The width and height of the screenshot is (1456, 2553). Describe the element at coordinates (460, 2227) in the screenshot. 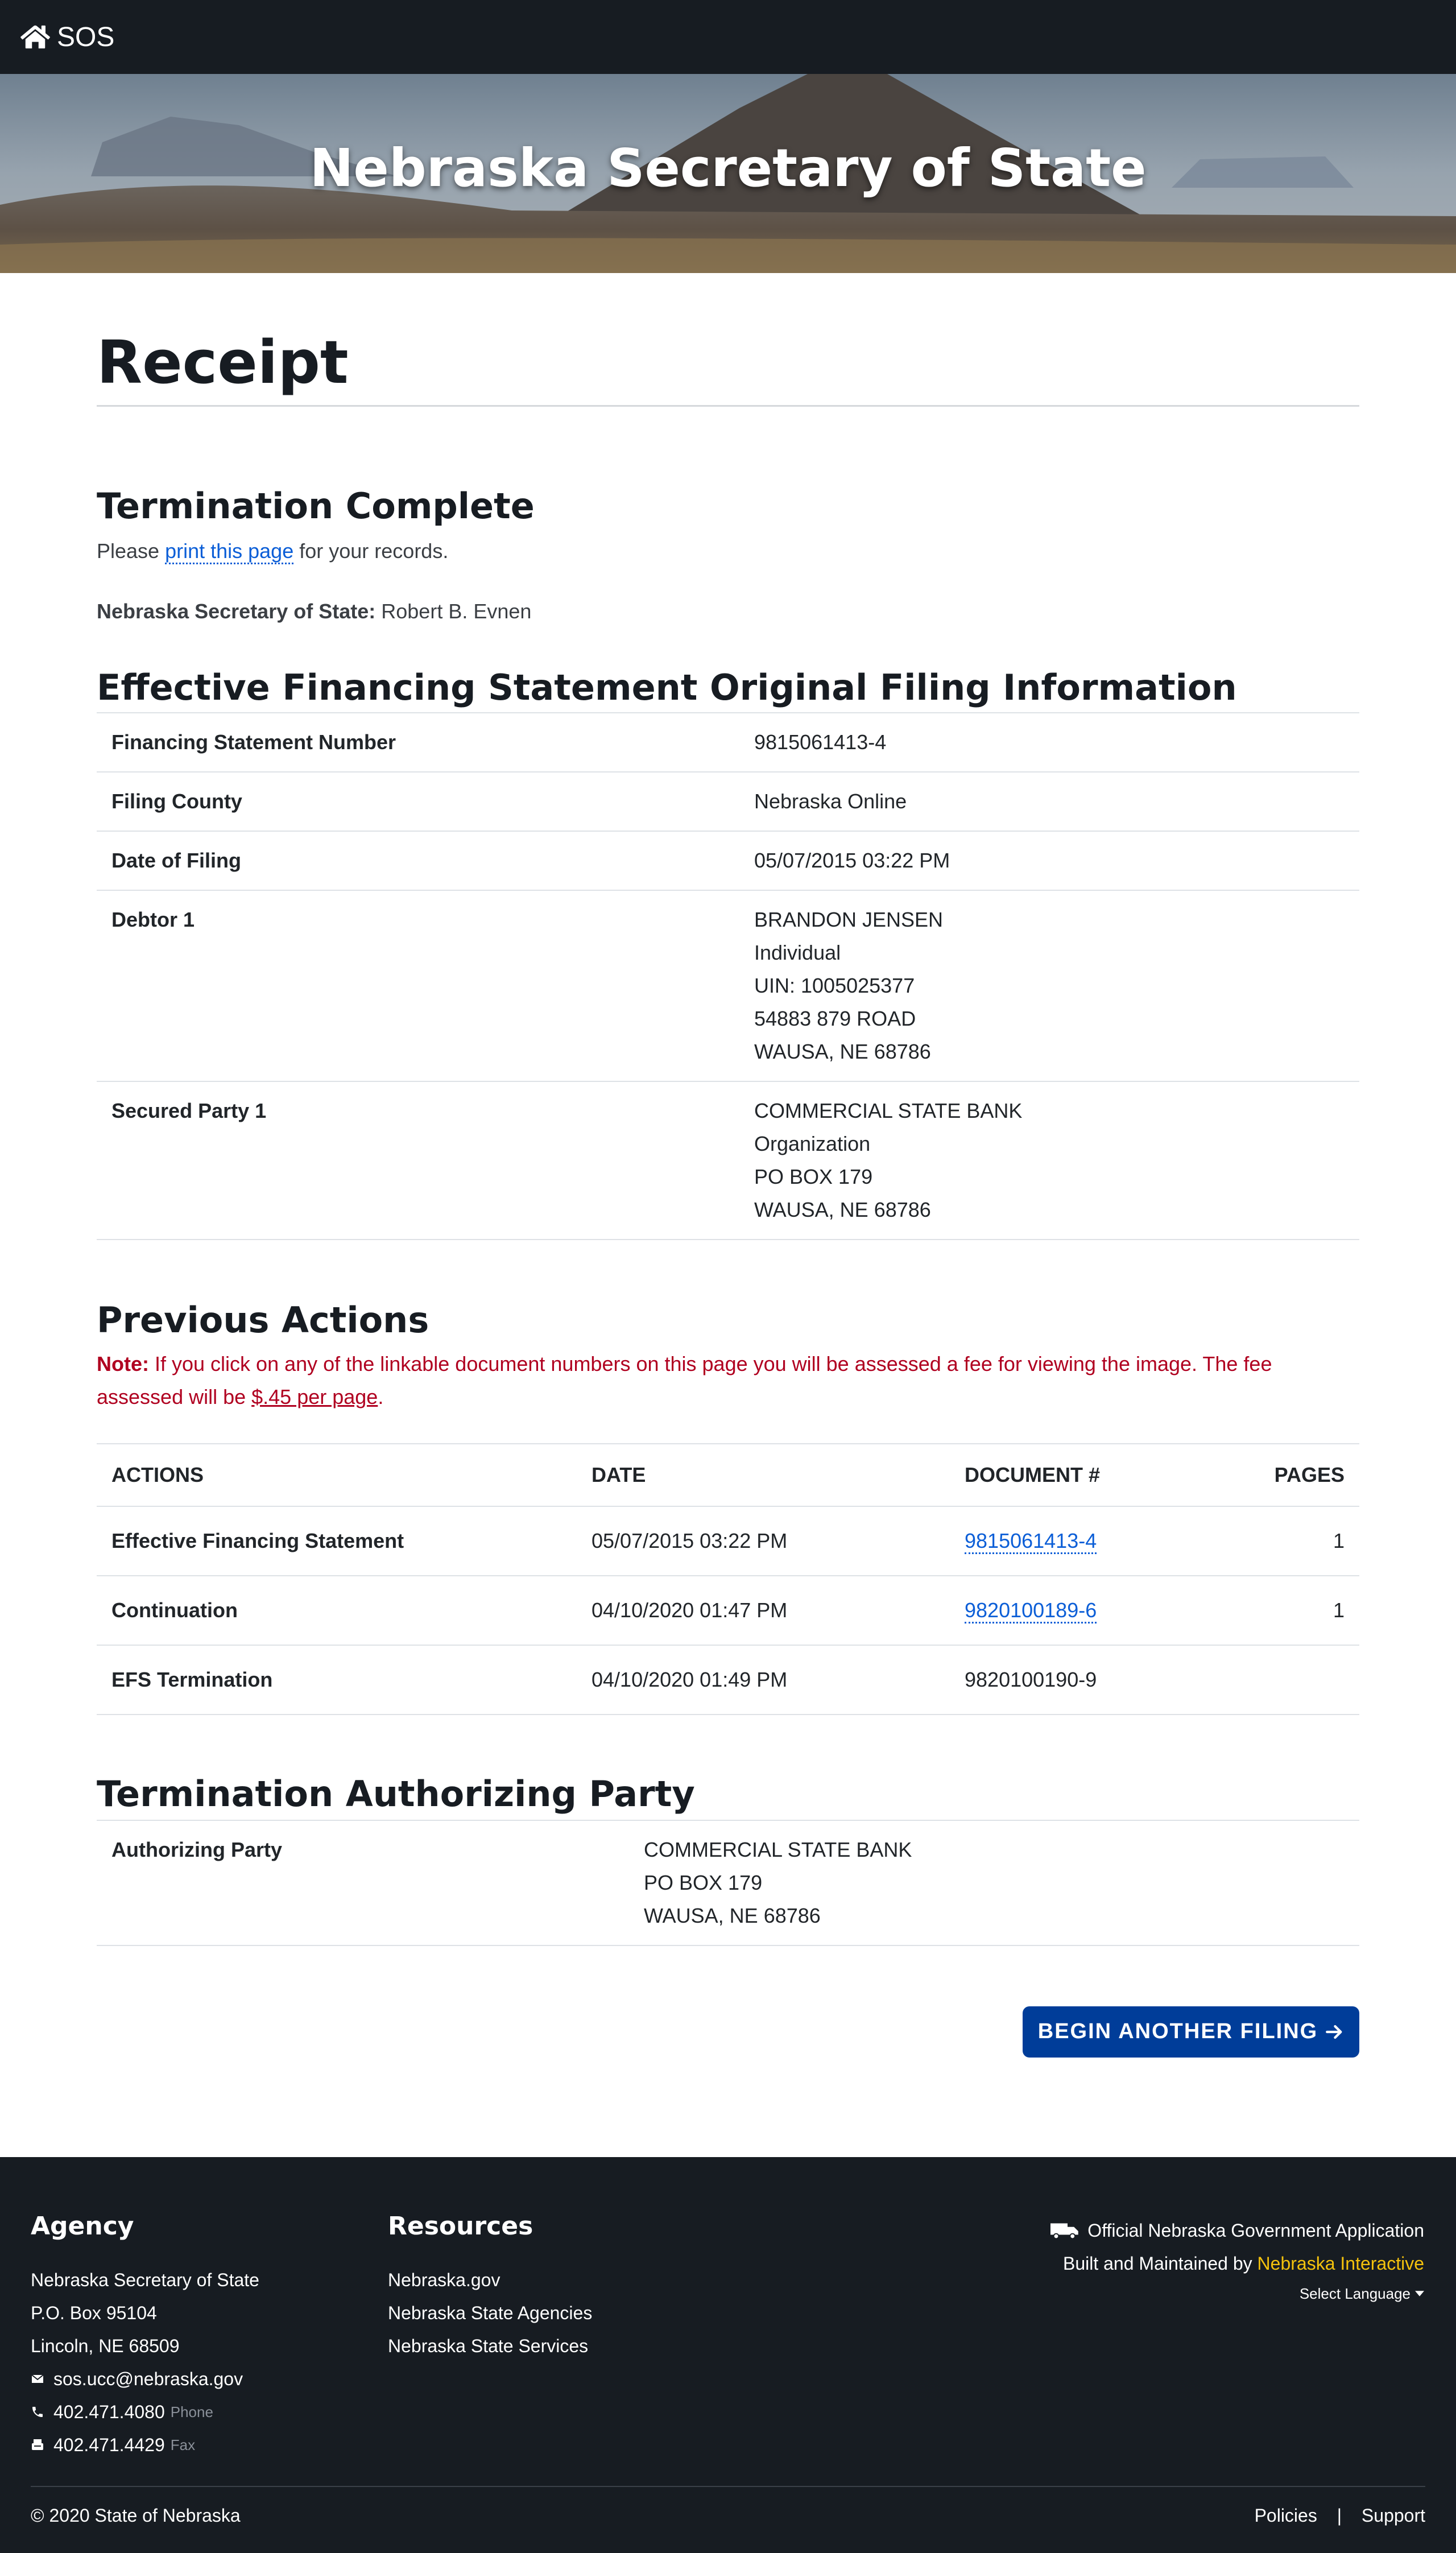

I see `resources-heading: Resources` at that location.